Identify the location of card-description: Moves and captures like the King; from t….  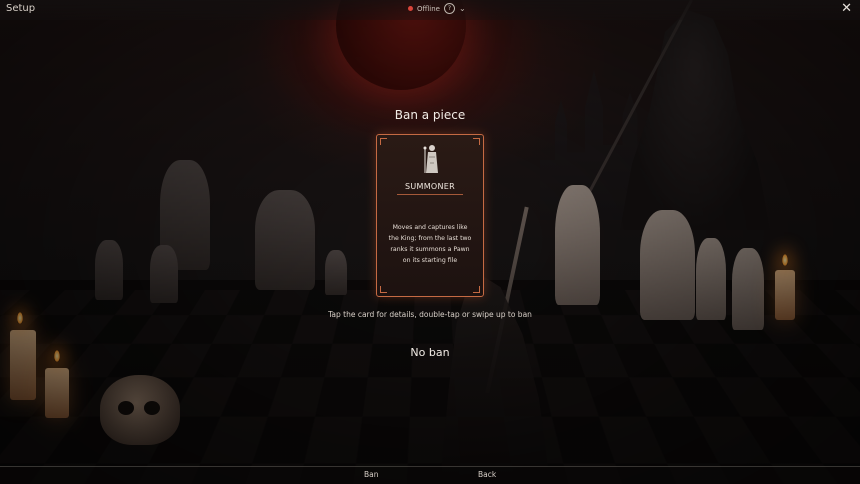
(430, 244).